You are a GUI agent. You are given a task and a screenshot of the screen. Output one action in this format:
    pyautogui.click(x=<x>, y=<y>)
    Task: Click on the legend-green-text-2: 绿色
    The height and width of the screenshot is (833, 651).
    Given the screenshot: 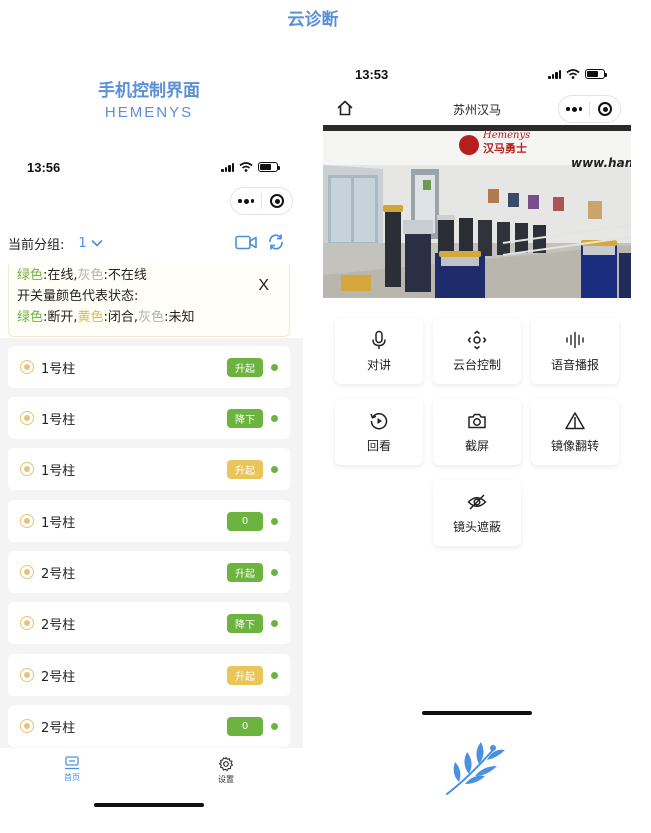 What is the action you would take?
    pyautogui.click(x=30, y=317)
    